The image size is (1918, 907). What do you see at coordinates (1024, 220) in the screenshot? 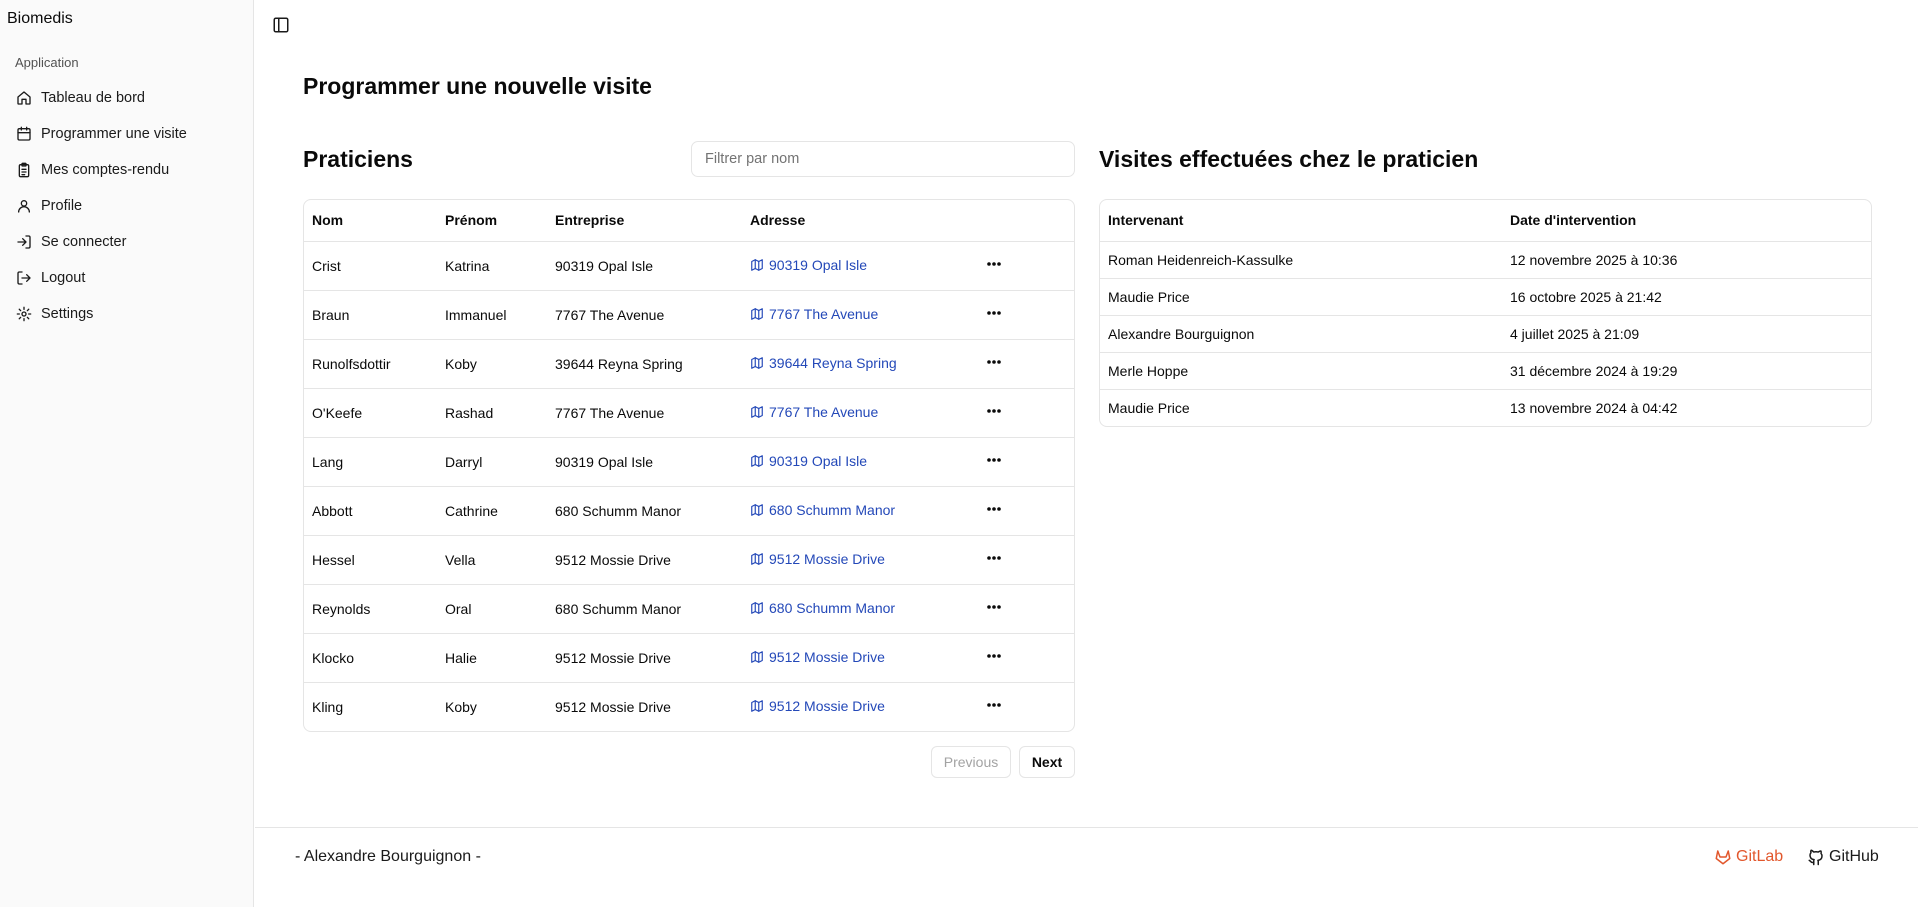
I see `column-header-actions` at bounding box center [1024, 220].